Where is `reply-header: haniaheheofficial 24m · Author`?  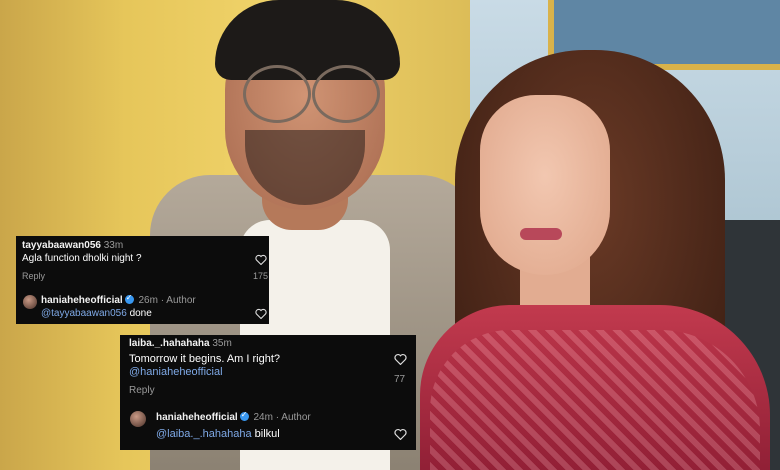 reply-header: haniaheheofficial 24m · Author is located at coordinates (233, 416).